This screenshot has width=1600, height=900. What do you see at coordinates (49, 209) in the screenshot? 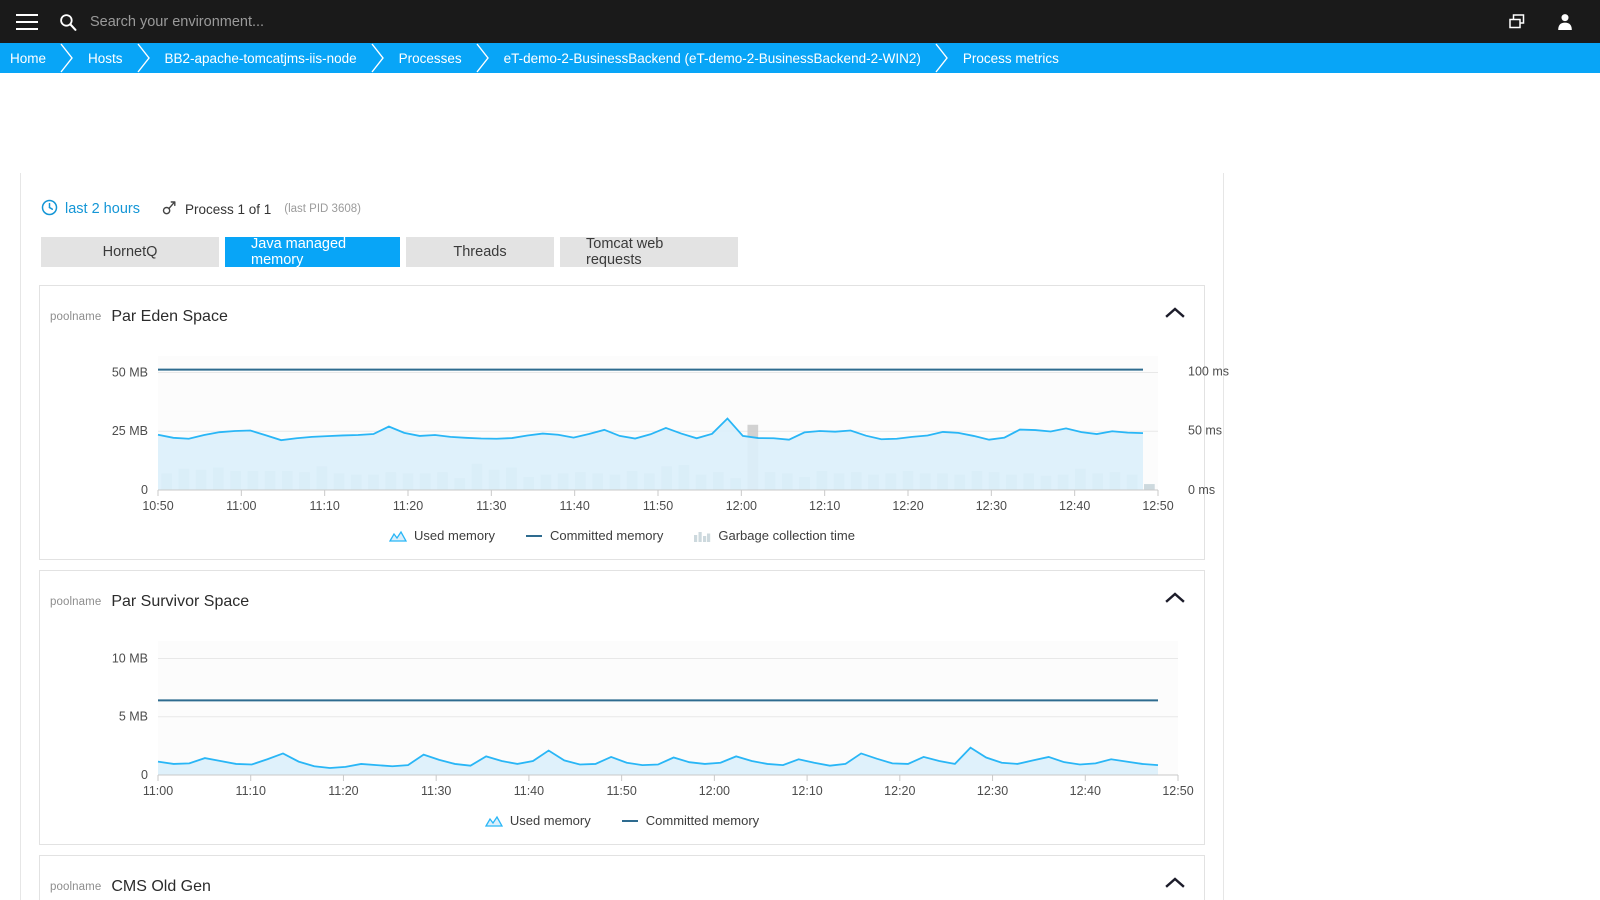
I see `clock-icon` at bounding box center [49, 209].